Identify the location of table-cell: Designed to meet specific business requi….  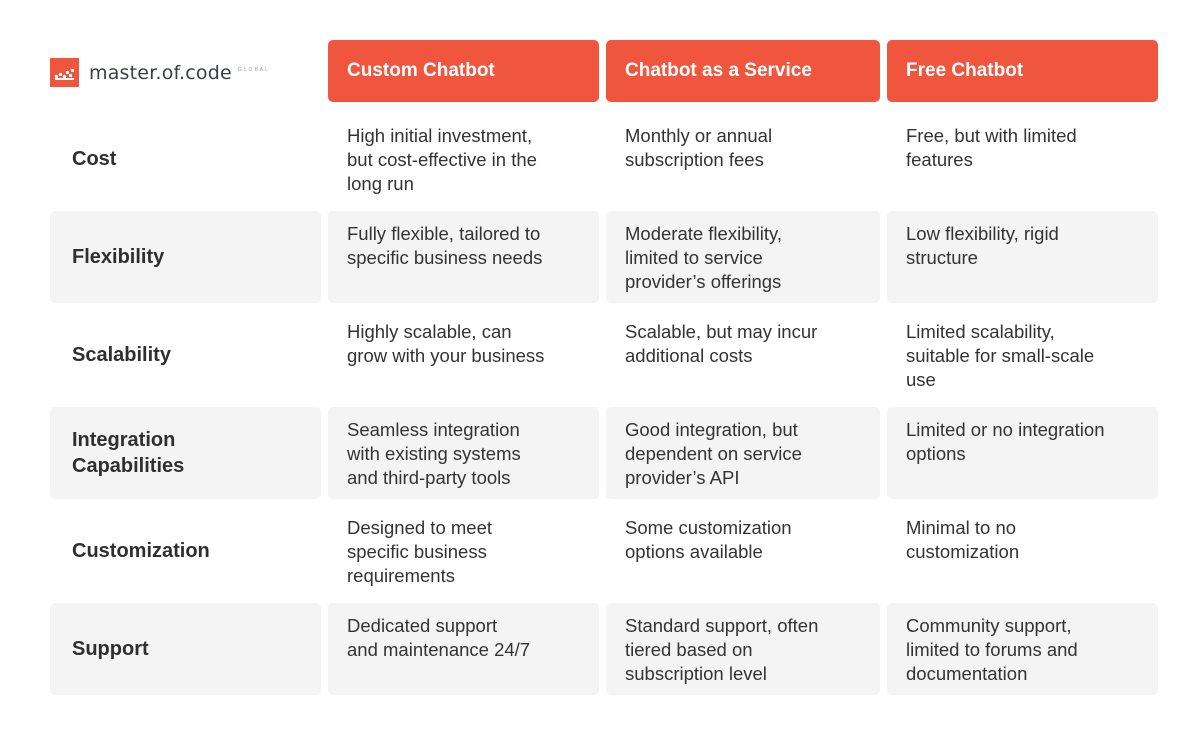
(420, 551).